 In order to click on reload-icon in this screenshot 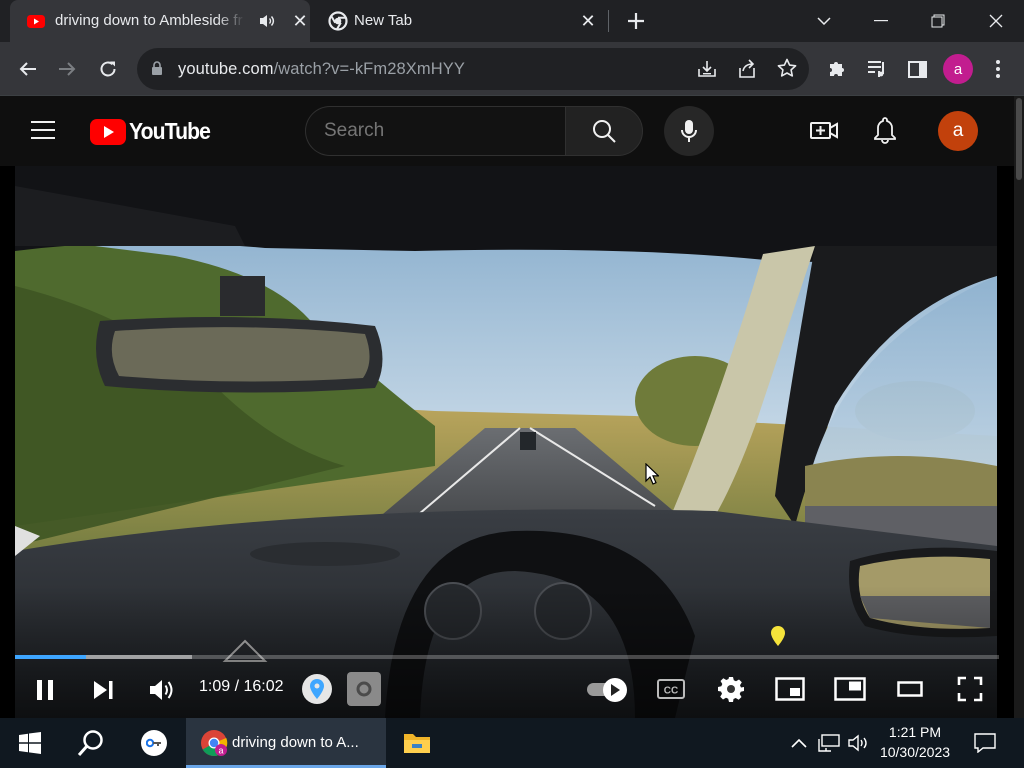, I will do `click(108, 69)`.